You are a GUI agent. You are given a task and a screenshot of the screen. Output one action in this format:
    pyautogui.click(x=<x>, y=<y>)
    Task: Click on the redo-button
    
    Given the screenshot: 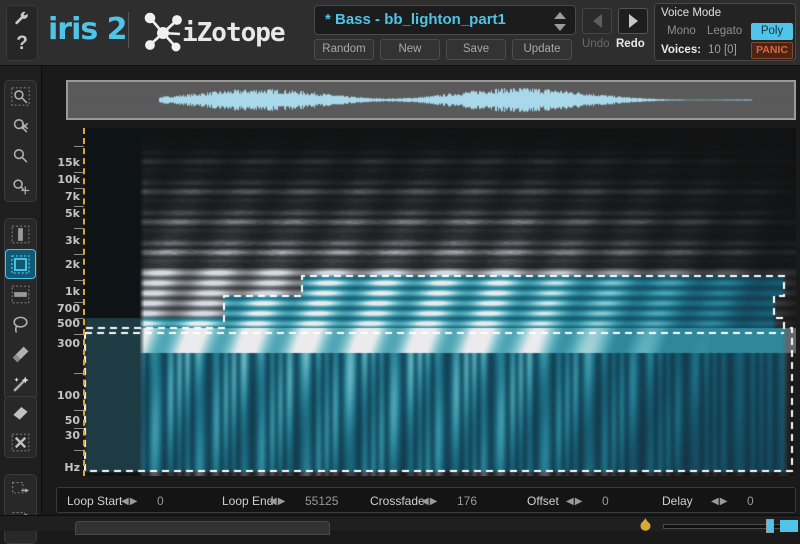 What is the action you would take?
    pyautogui.click(x=633, y=21)
    